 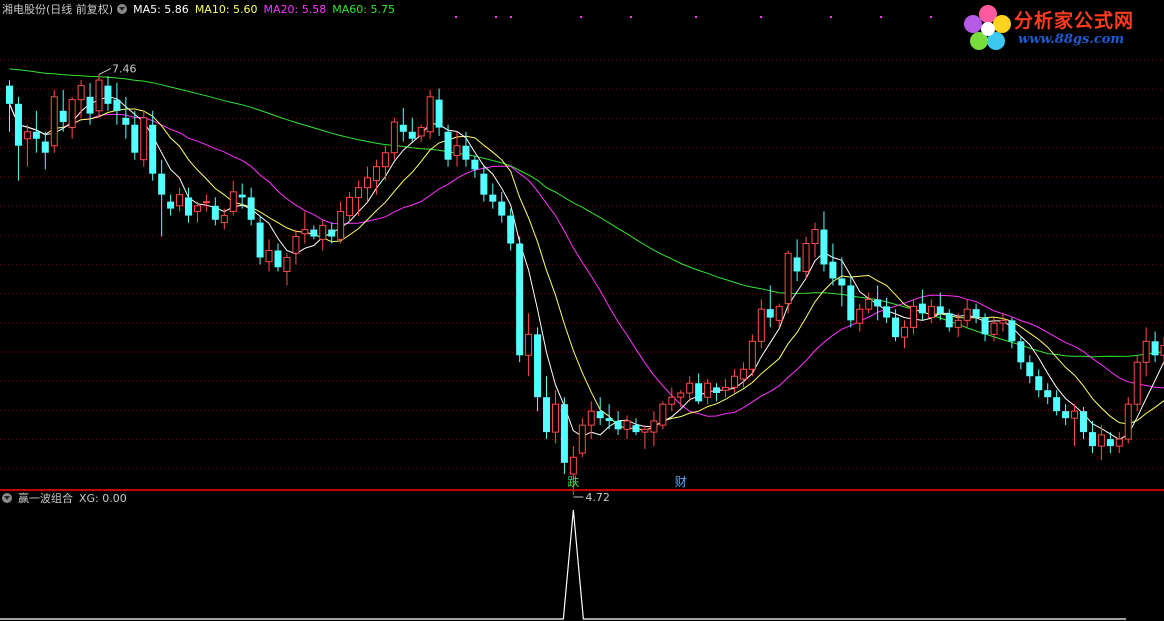 I want to click on settings-dropdown-icon, so click(x=122, y=9).